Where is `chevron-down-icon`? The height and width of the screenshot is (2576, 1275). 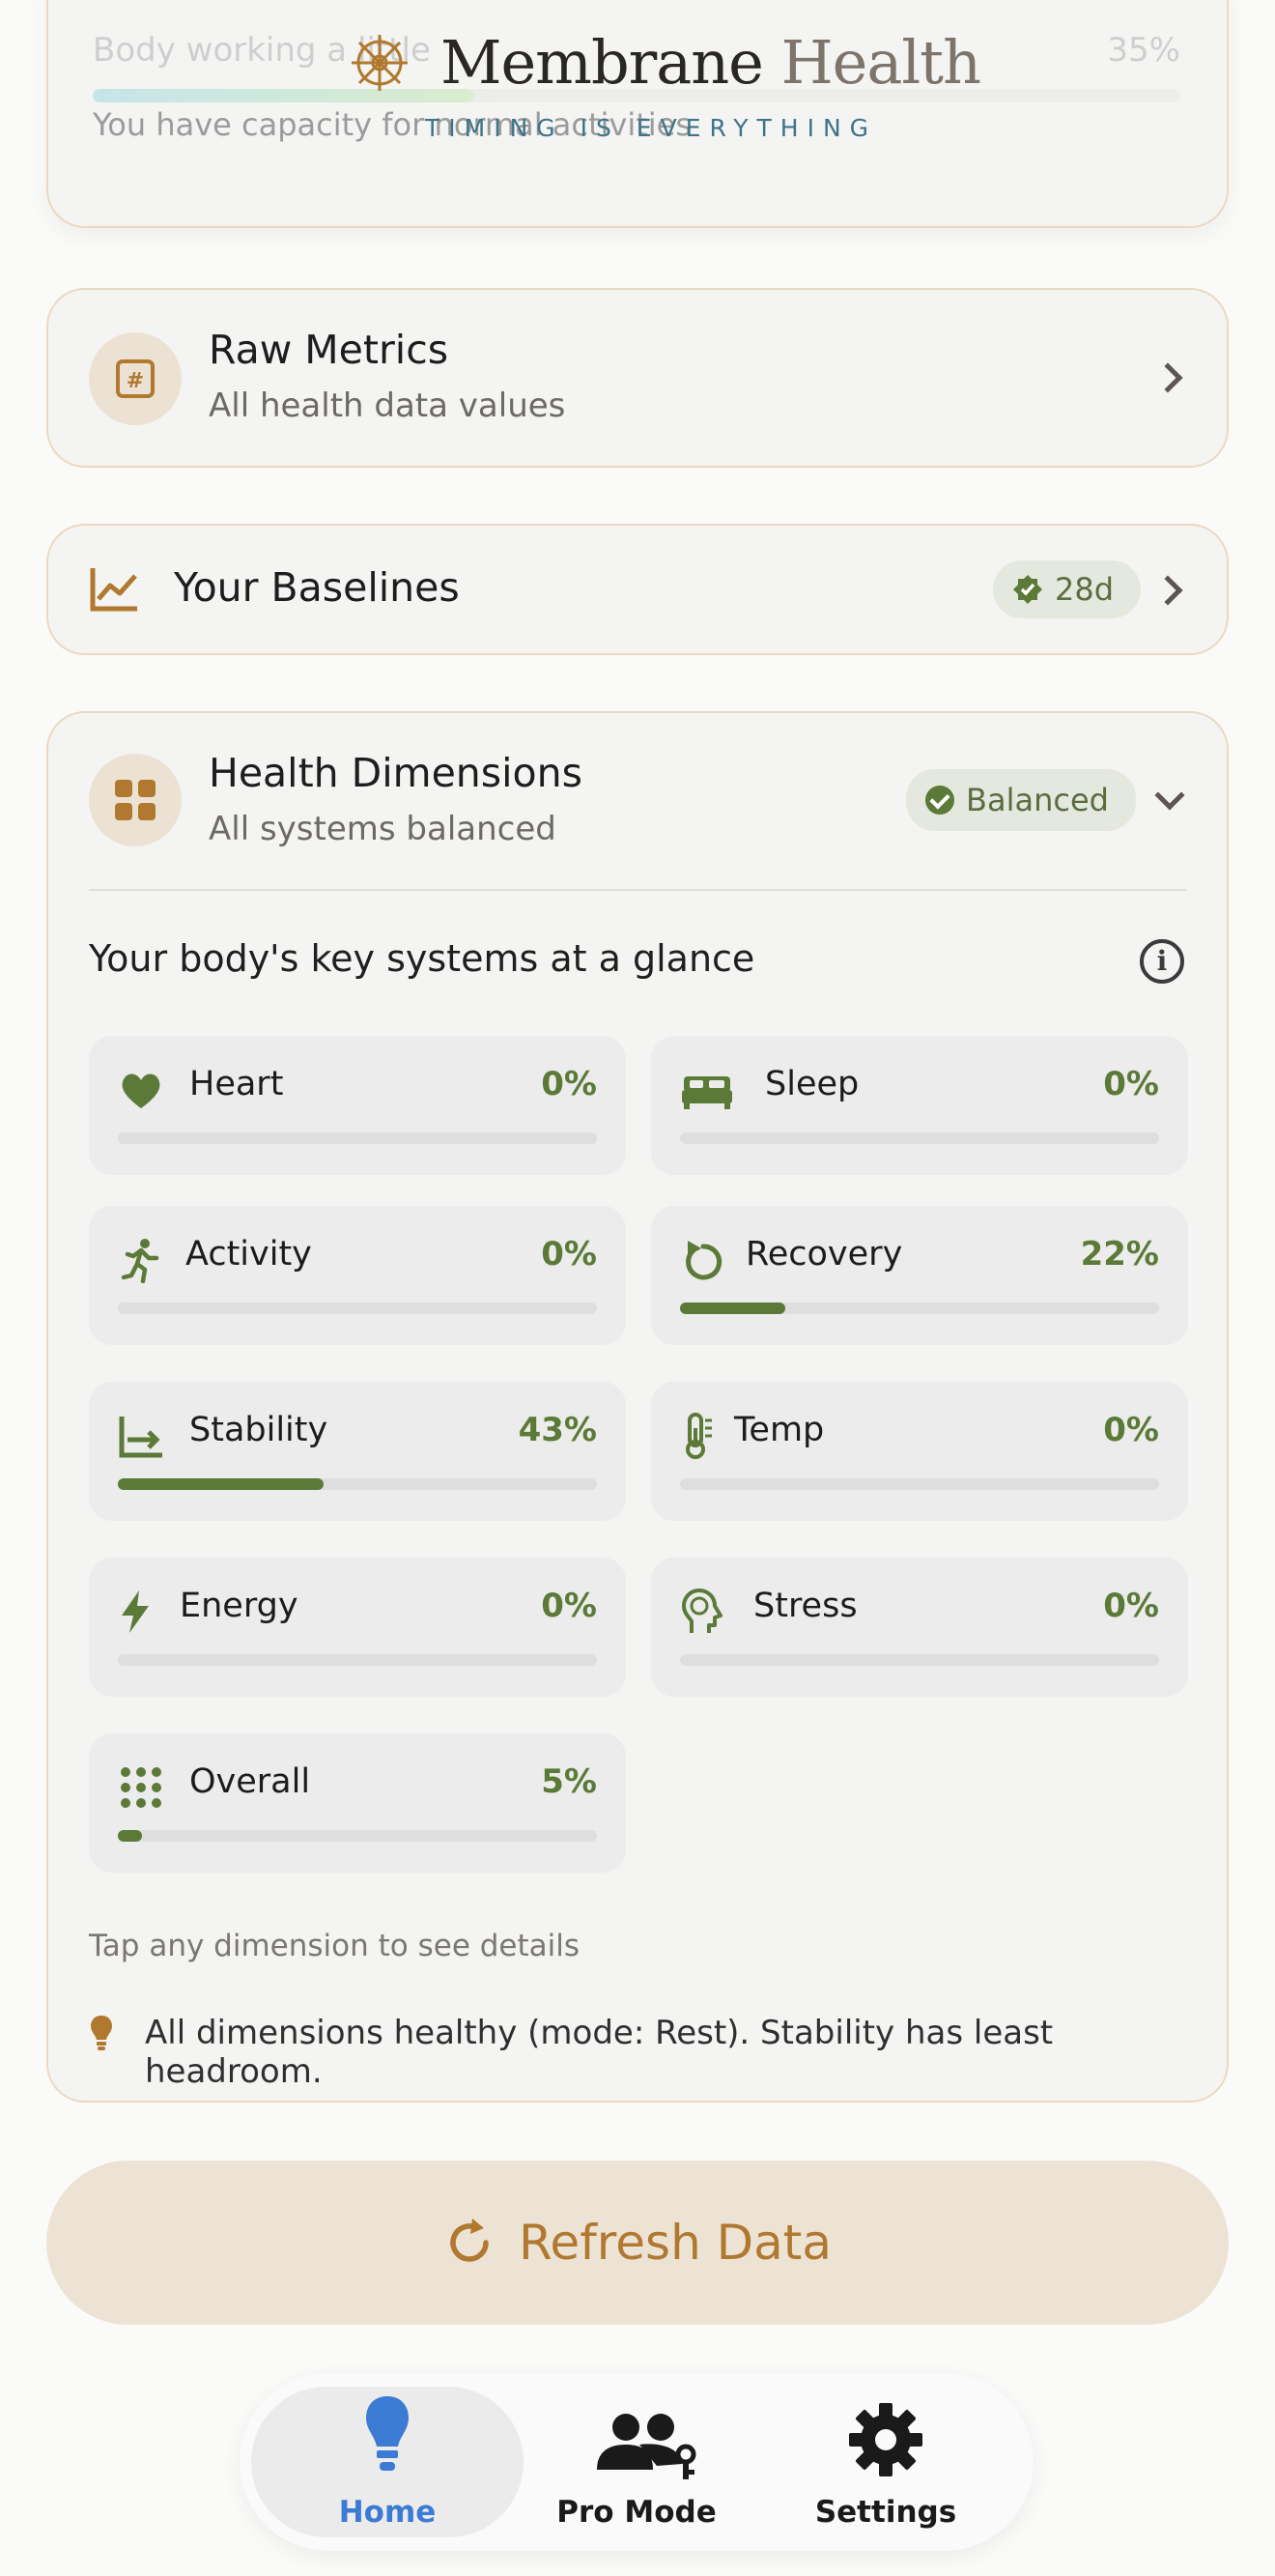 chevron-down-icon is located at coordinates (1170, 796).